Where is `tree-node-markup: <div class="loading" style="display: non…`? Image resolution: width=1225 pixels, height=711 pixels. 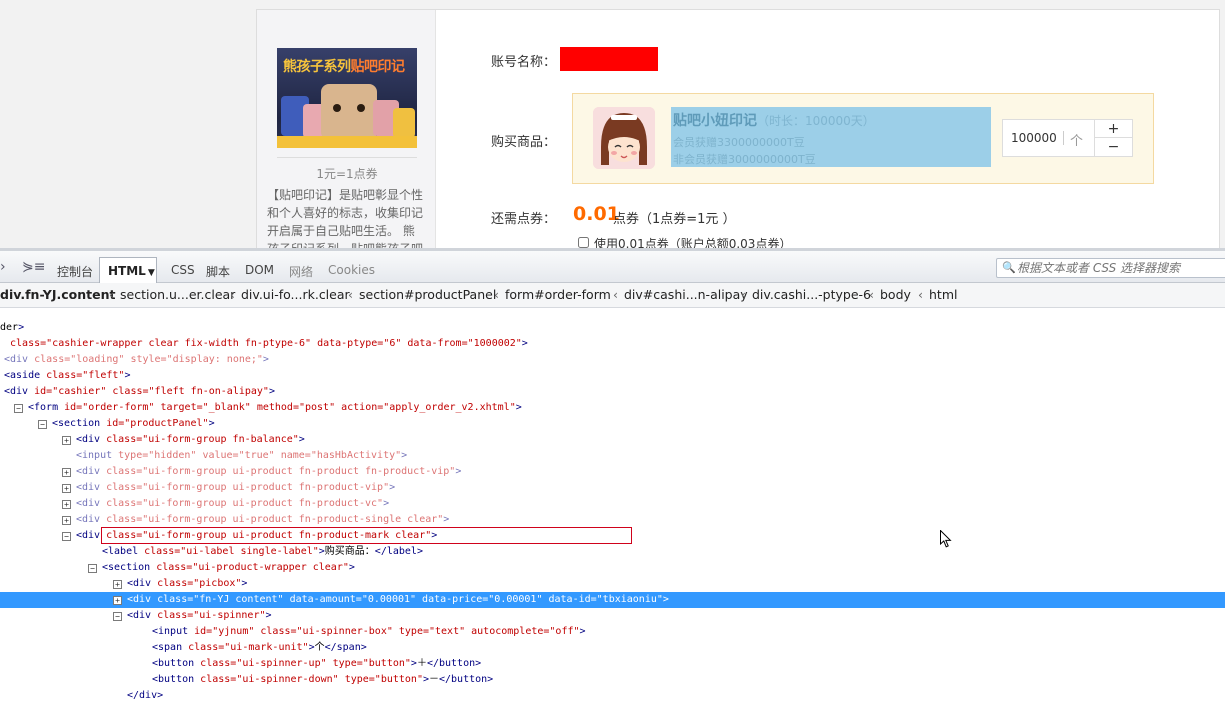
tree-node-markup: <div class="loading" style="display: non… is located at coordinates (136, 359).